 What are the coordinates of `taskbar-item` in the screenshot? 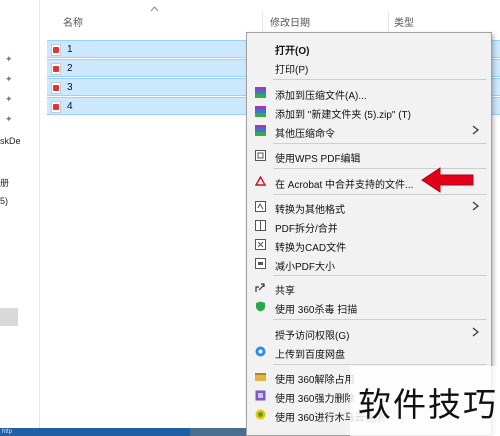 It's located at (218, 432).